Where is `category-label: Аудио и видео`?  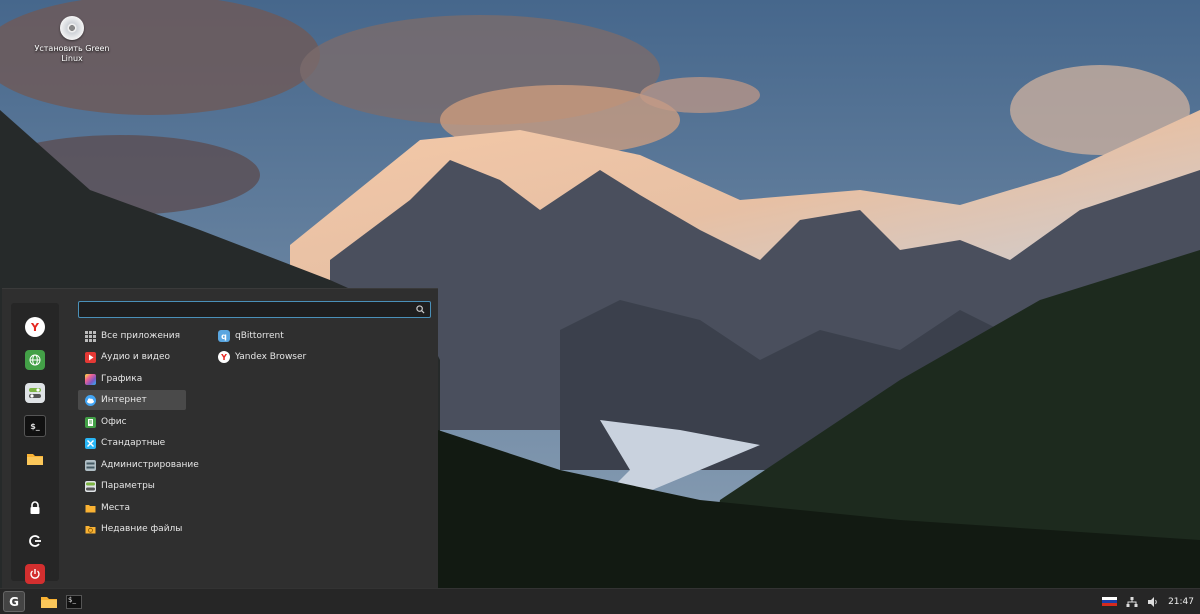
category-label: Аудио и видео is located at coordinates (136, 357).